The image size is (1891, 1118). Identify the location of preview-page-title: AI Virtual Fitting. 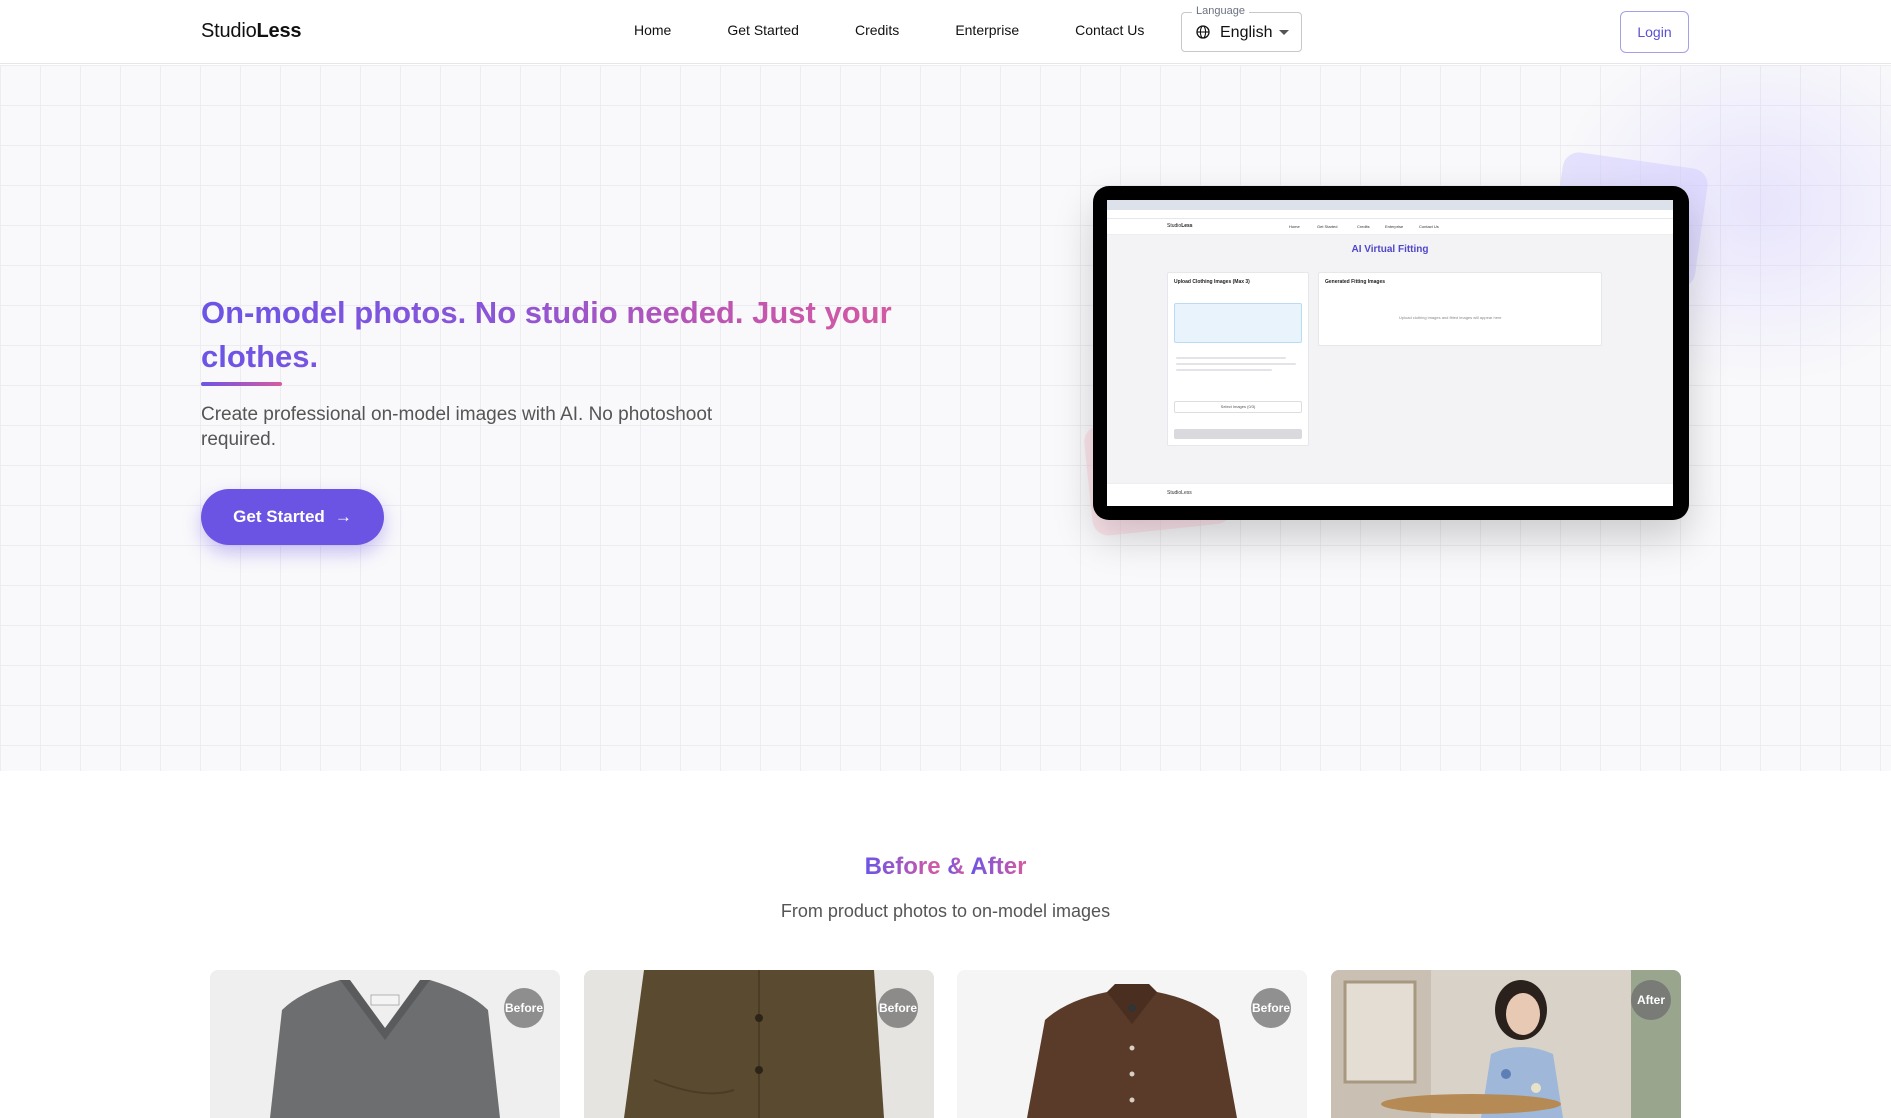
(1390, 249).